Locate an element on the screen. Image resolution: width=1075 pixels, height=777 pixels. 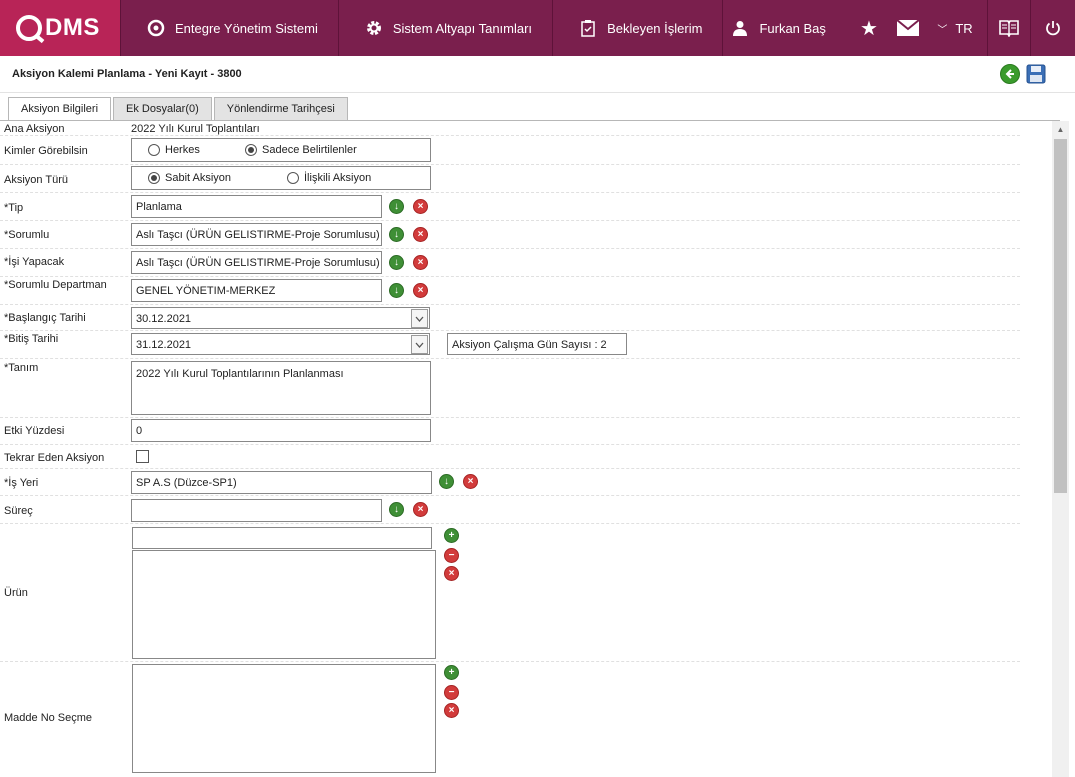
field-label: Ürün is located at coordinates (16, 593).